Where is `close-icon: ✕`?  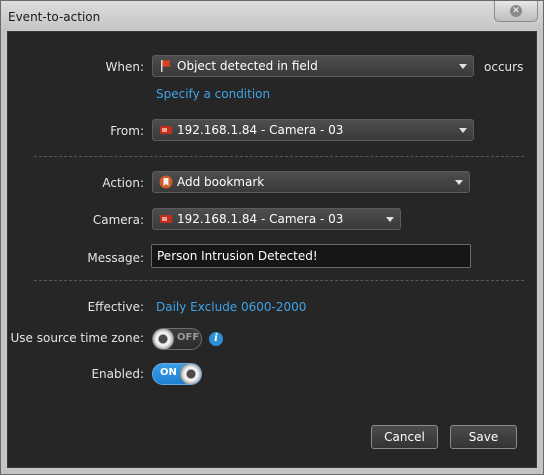 close-icon: ✕ is located at coordinates (516, 11).